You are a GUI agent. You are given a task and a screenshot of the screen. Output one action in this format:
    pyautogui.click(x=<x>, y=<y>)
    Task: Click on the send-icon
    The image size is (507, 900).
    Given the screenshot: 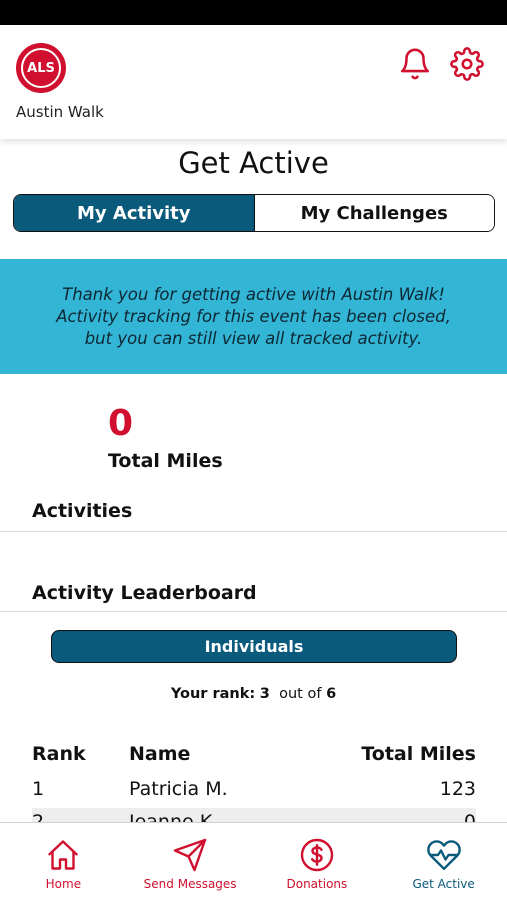 What is the action you would take?
    pyautogui.click(x=190, y=855)
    